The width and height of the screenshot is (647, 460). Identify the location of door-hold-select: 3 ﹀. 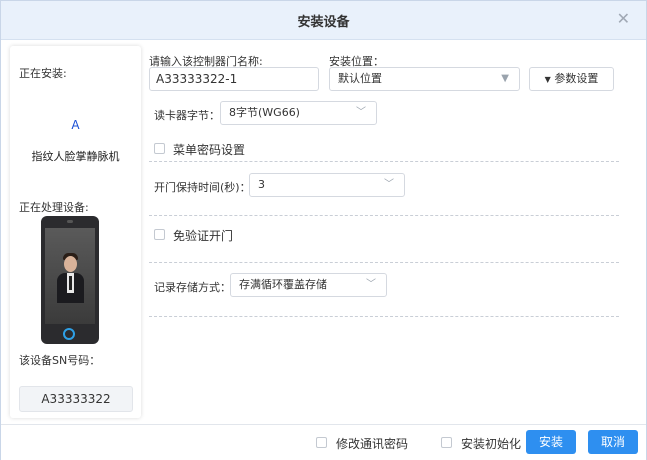
(327, 185).